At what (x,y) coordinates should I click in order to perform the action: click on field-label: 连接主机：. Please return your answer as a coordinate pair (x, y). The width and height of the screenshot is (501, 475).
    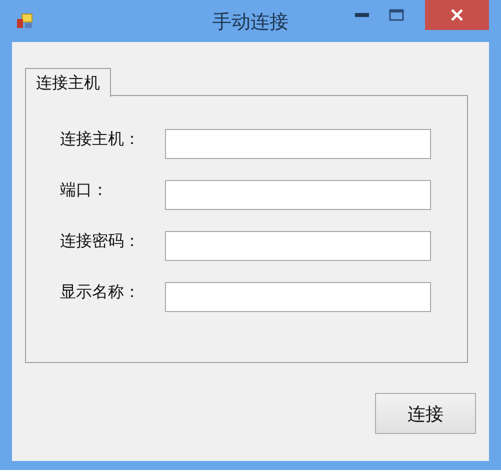
    Looking at the image, I should click on (100, 139).